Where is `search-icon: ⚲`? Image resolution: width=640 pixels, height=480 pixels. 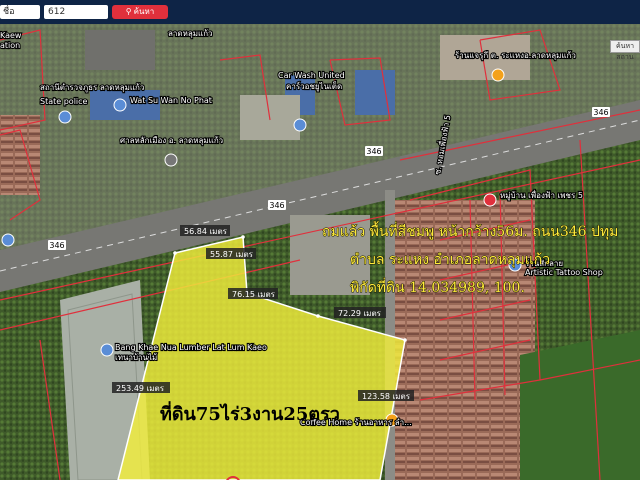 search-icon: ⚲ is located at coordinates (128, 11).